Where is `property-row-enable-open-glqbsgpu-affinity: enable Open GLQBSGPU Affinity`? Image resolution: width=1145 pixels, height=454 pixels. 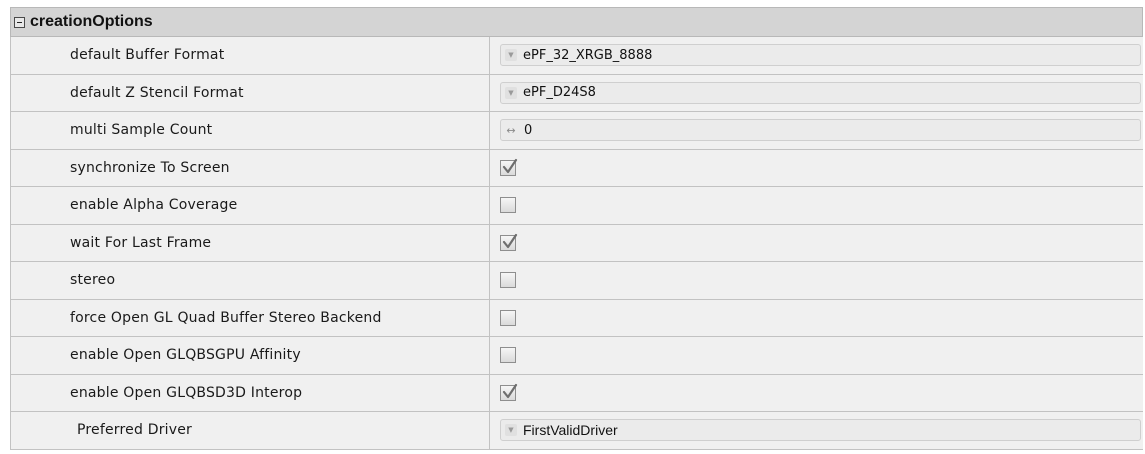
property-row-enable-open-glqbsgpu-affinity: enable Open GLQBSGPU Affinity is located at coordinates (576, 356).